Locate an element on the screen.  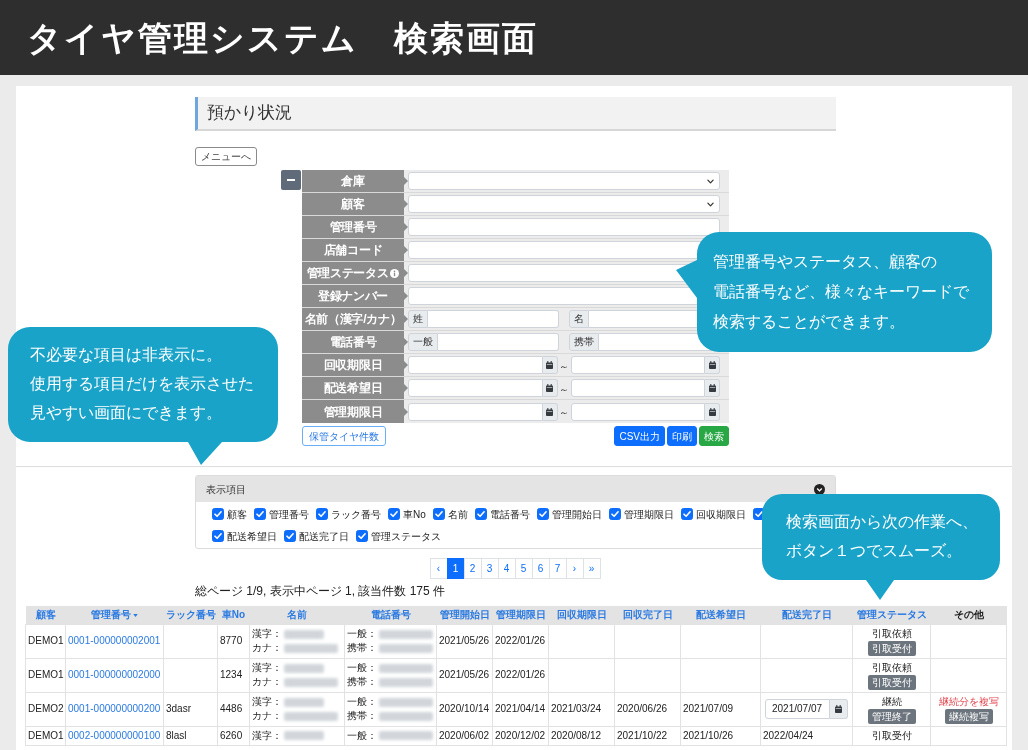
input-addon: 携帯 is located at coordinates (584, 342).